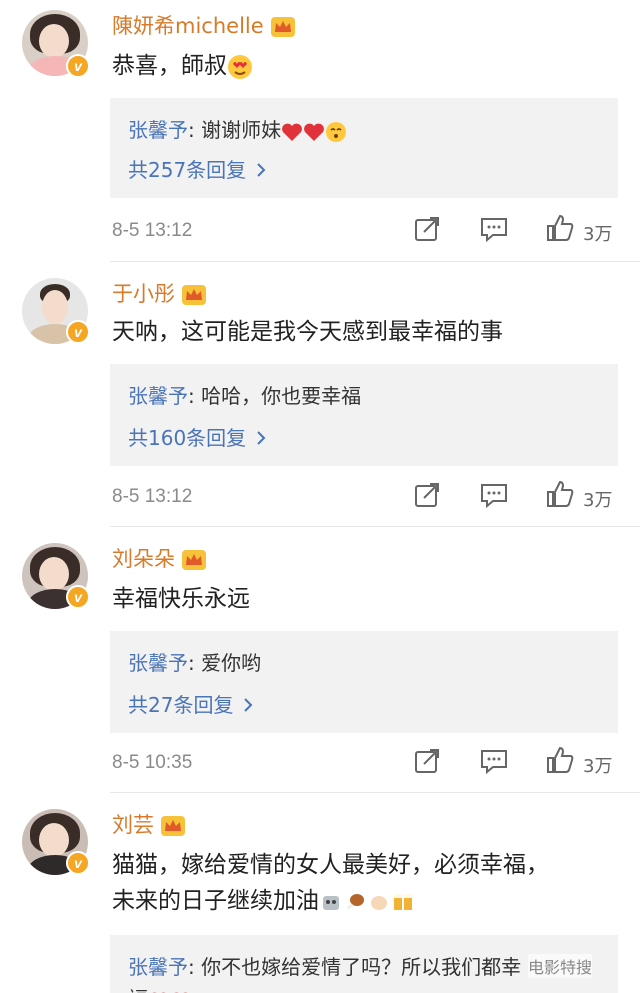 Image resolution: width=640 pixels, height=993 pixels. What do you see at coordinates (204, 25) in the screenshot?
I see `username: 陳妍希michelle` at bounding box center [204, 25].